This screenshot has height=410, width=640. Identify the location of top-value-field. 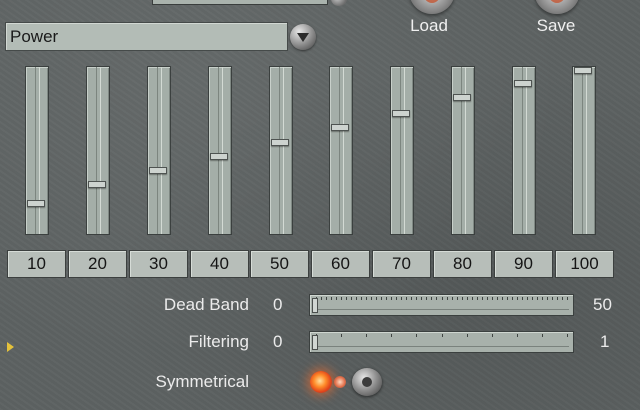
(240, 2).